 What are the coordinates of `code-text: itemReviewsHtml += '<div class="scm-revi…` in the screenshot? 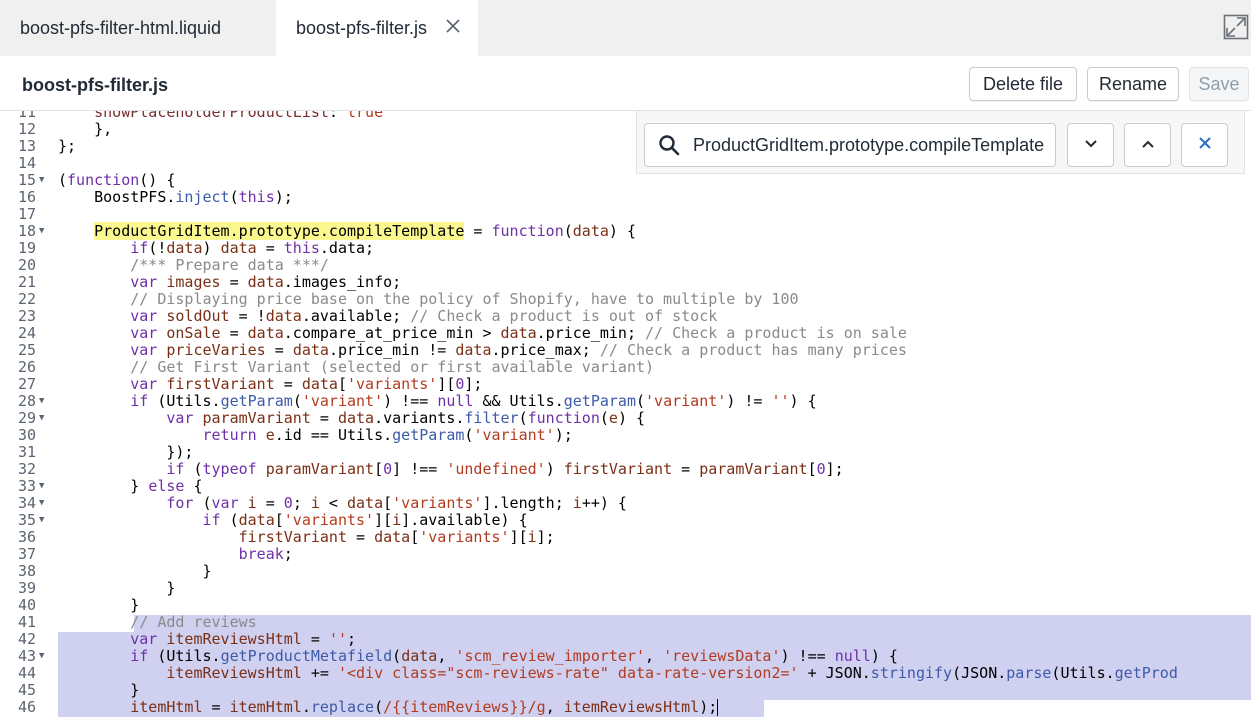 It's located at (672, 673).